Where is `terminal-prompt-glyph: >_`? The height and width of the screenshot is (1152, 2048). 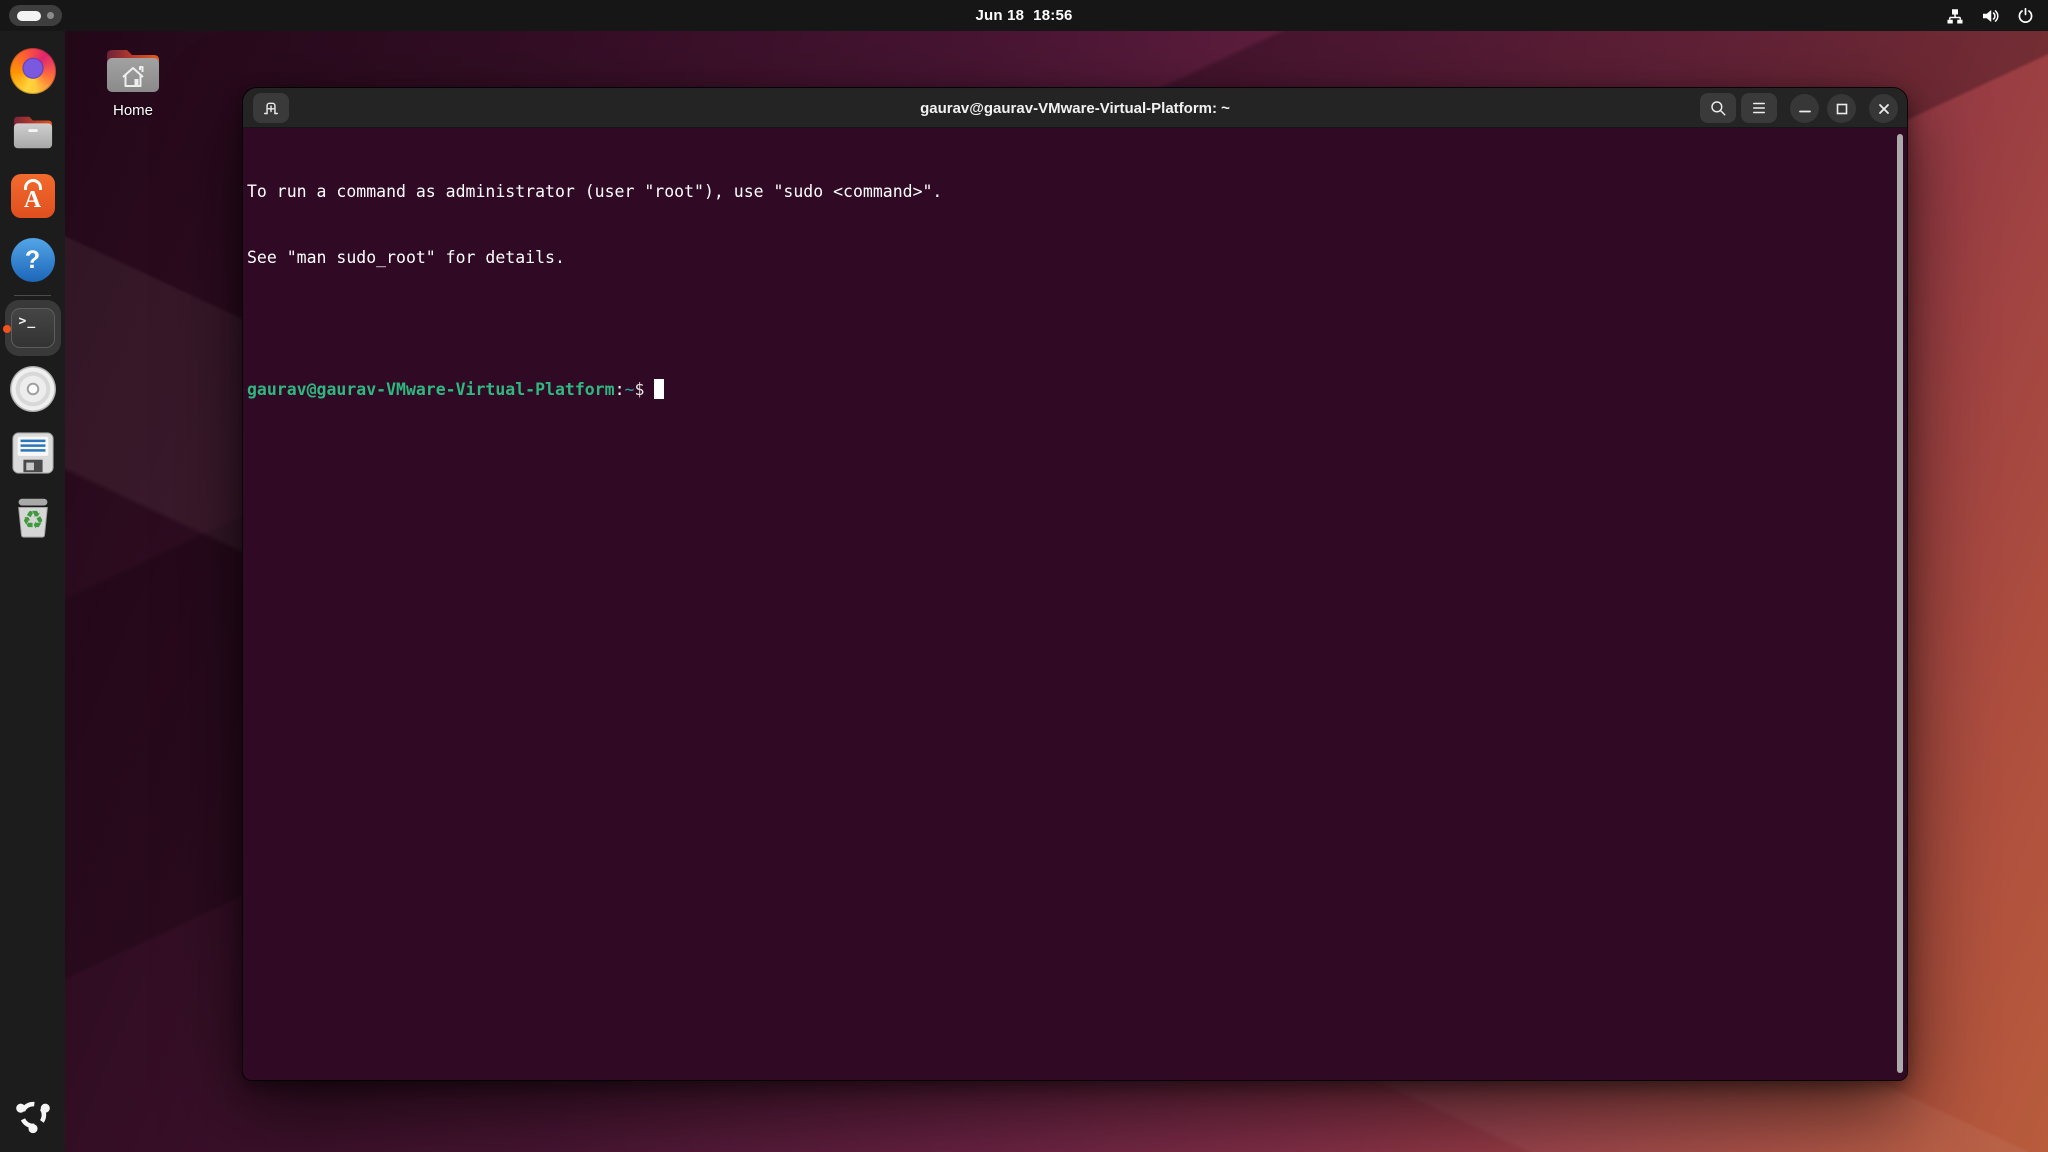
terminal-prompt-glyph: >_ is located at coordinates (27, 321).